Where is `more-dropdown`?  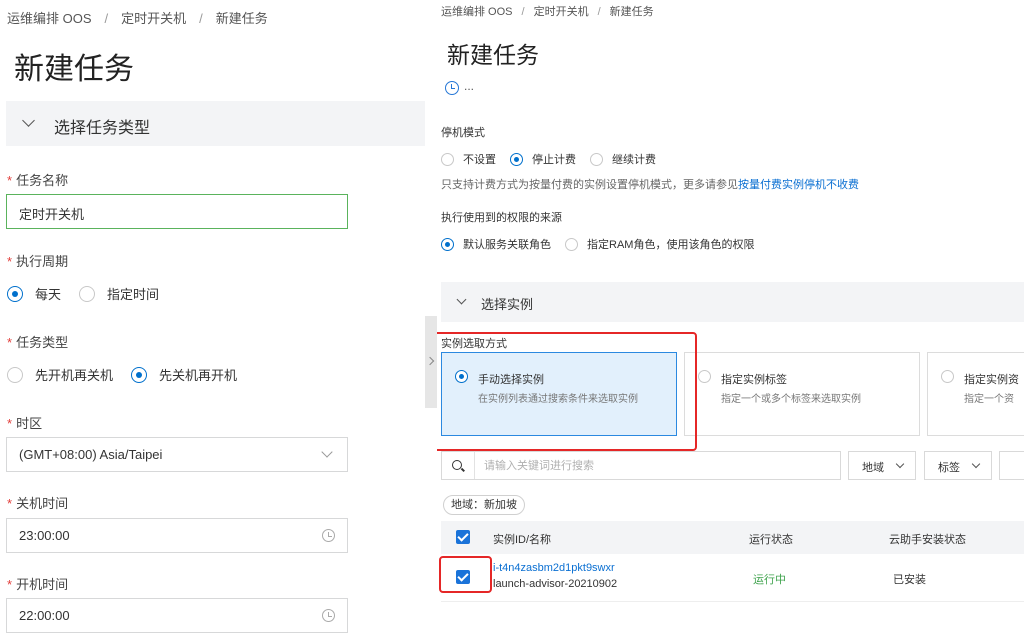 more-dropdown is located at coordinates (1011, 465).